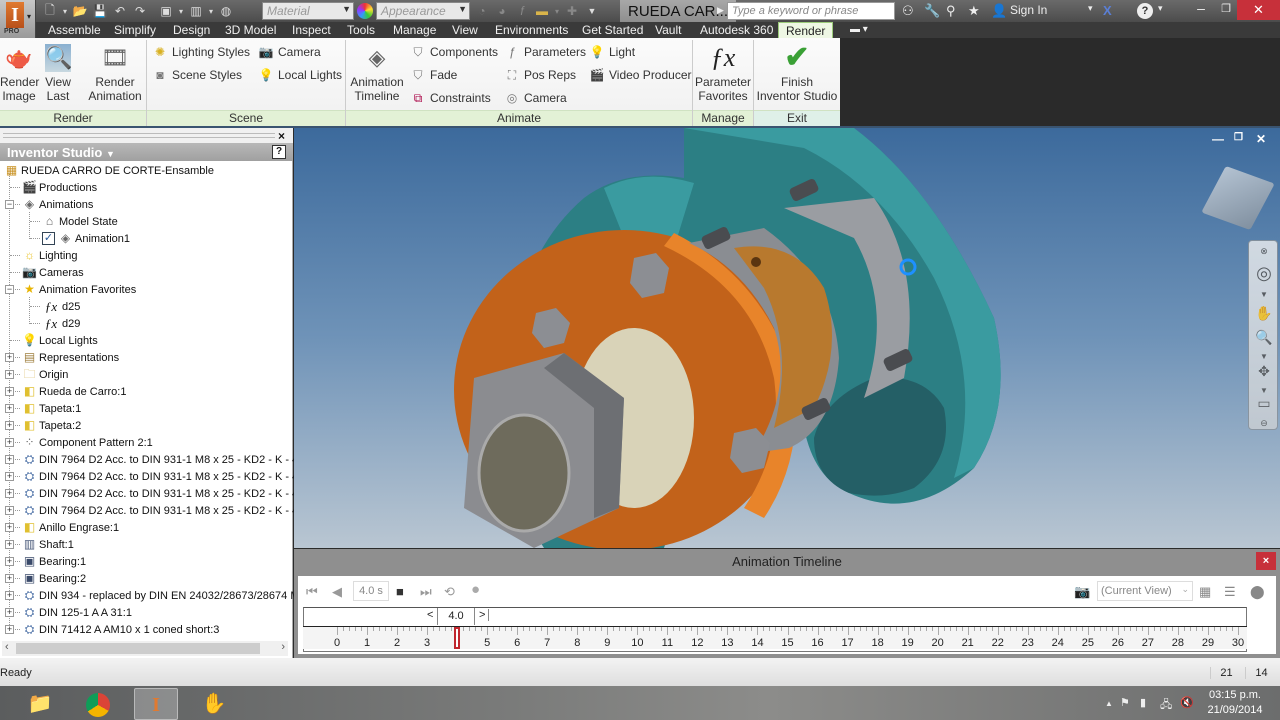  What do you see at coordinates (61, 306) in the screenshot?
I see `tree-item: ƒx d25` at bounding box center [61, 306].